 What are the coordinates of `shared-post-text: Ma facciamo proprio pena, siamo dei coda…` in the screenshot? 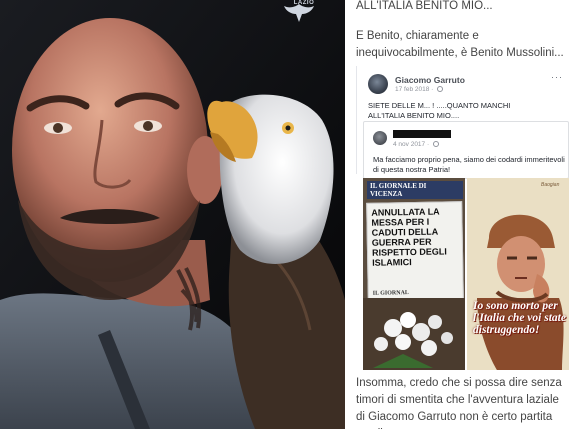 It's located at (469, 164).